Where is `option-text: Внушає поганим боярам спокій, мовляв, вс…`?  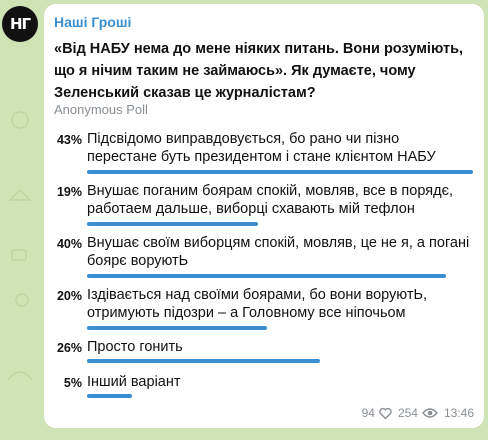 option-text: Внушає поганим боярам спокій, мовляв, вс… is located at coordinates (270, 200).